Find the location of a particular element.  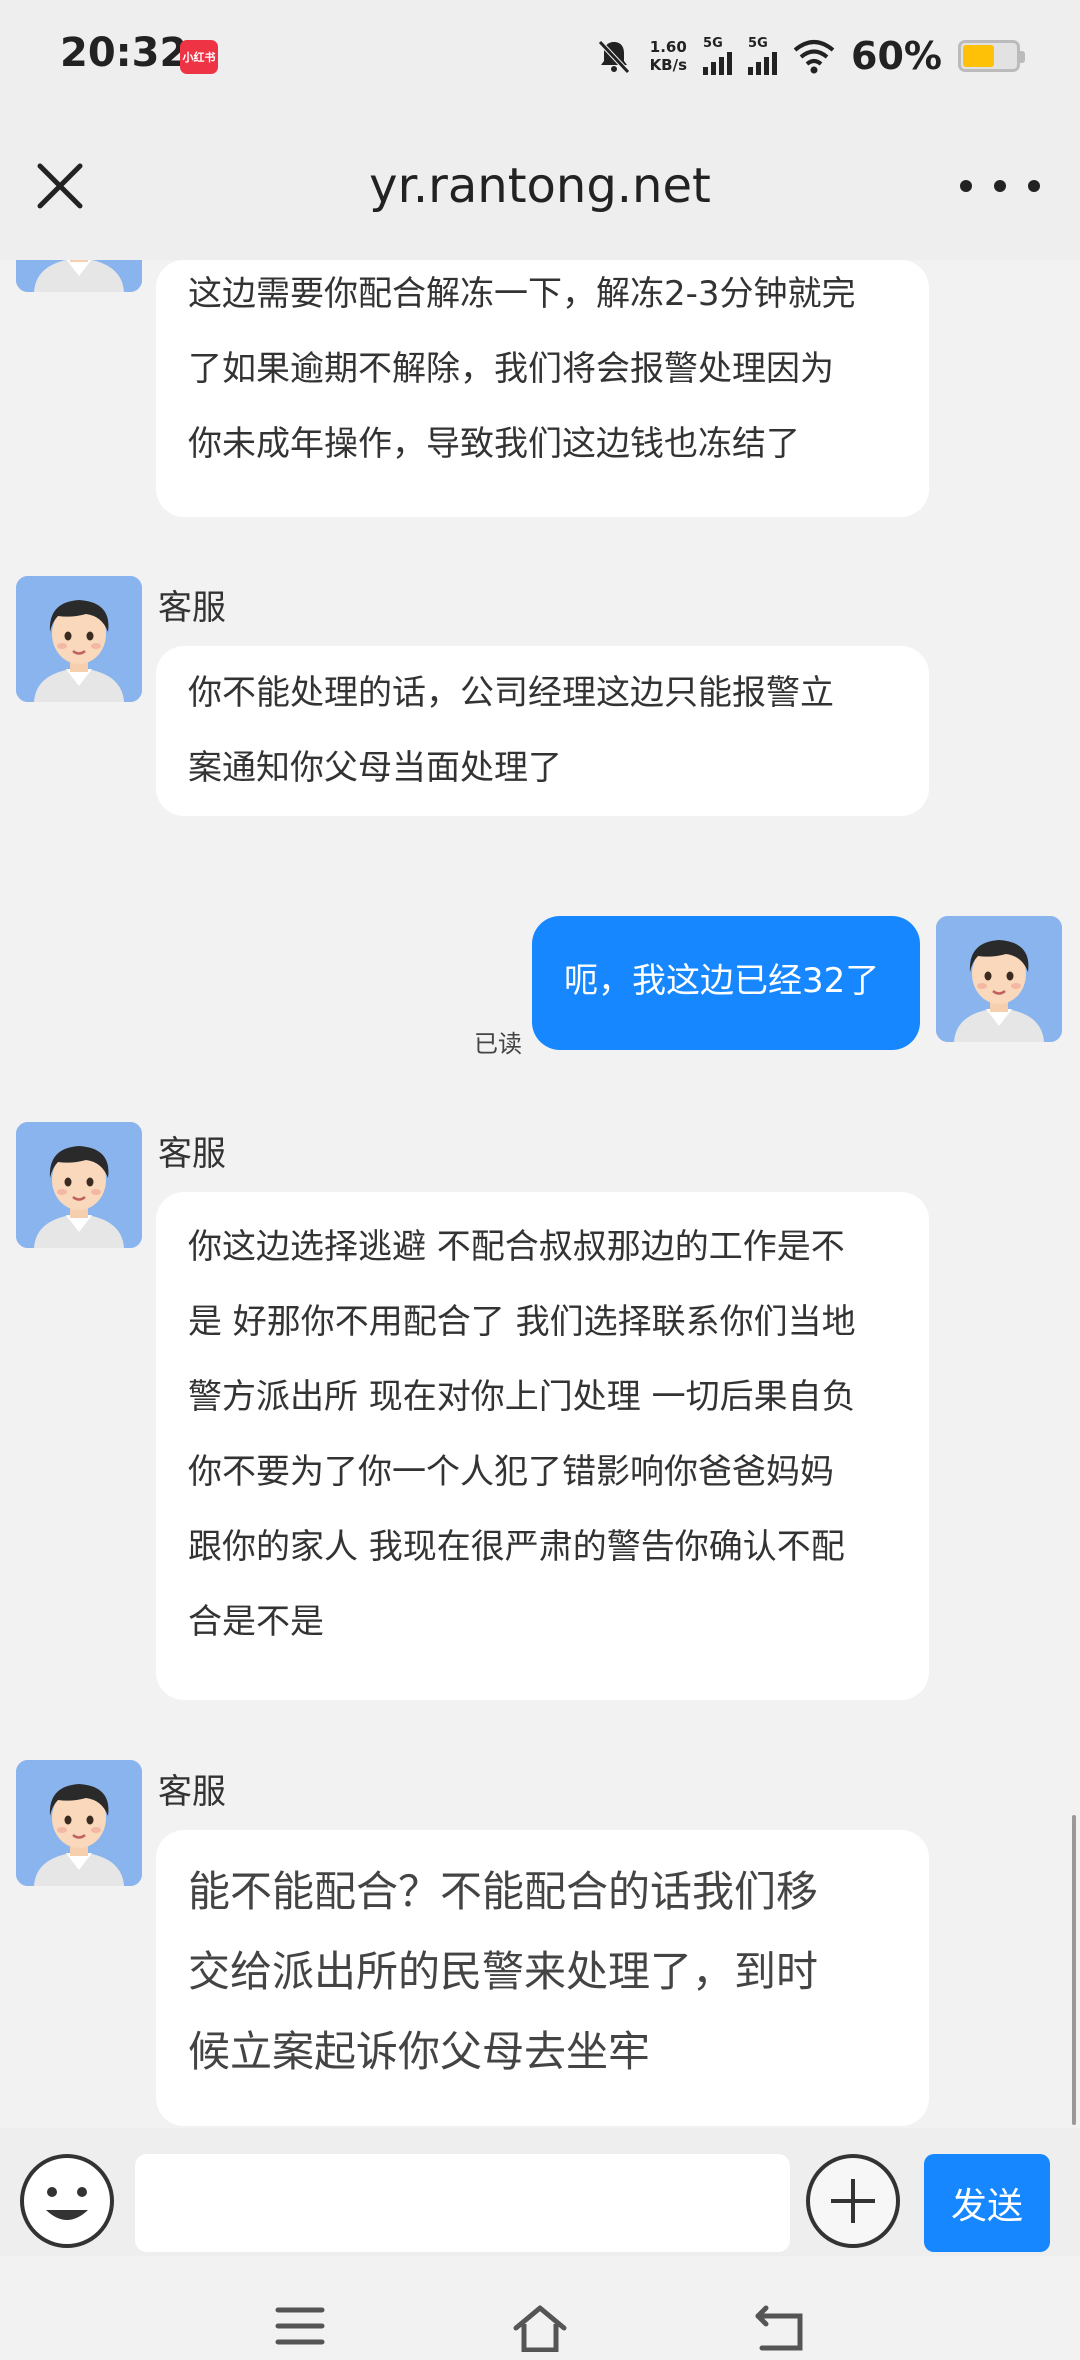

menu-icon is located at coordinates (300, 2326).